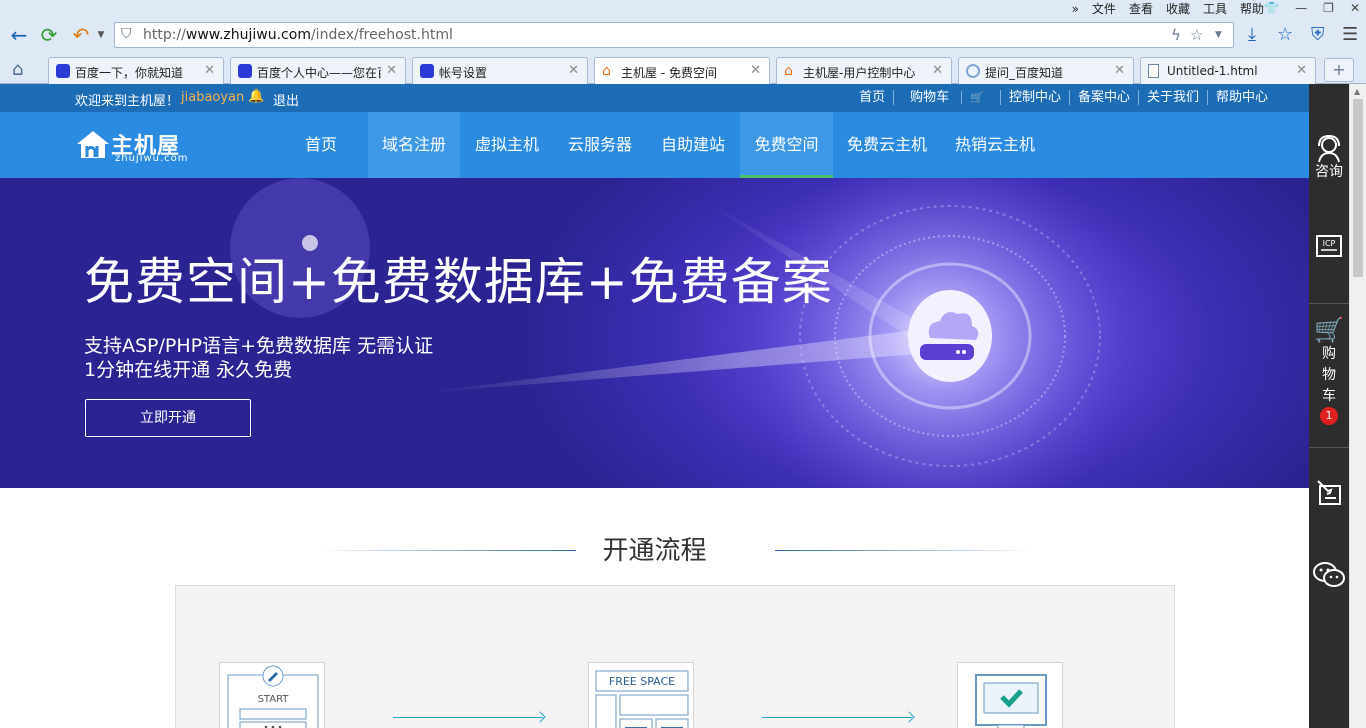  Describe the element at coordinates (274, 699) in the screenshot. I see `start-label: START` at that location.